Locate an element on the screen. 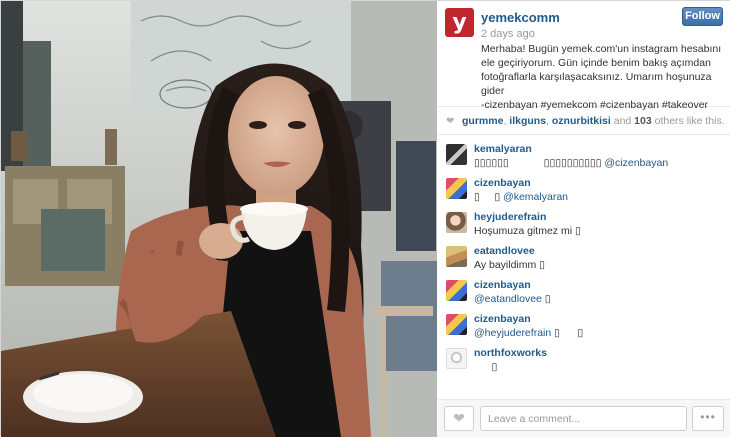  likes-count: 103 is located at coordinates (643, 121).